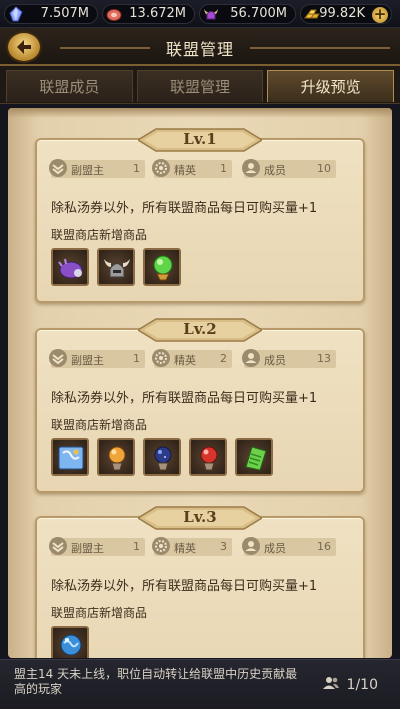  Describe the element at coordinates (192, 546) in the screenshot. I see `elite-stat: 精英 3` at that location.